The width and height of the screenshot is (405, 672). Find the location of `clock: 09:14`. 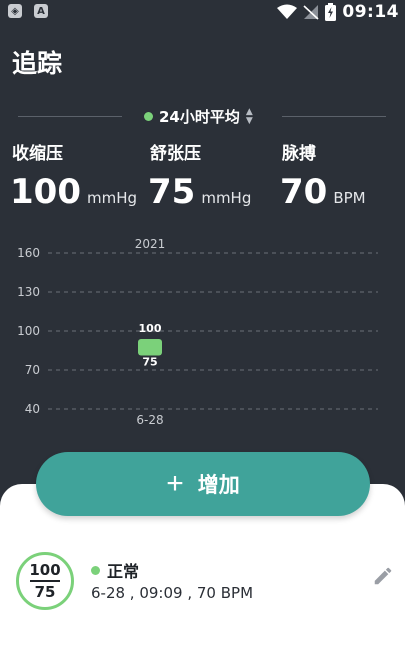

clock: 09:14 is located at coordinates (370, 12).